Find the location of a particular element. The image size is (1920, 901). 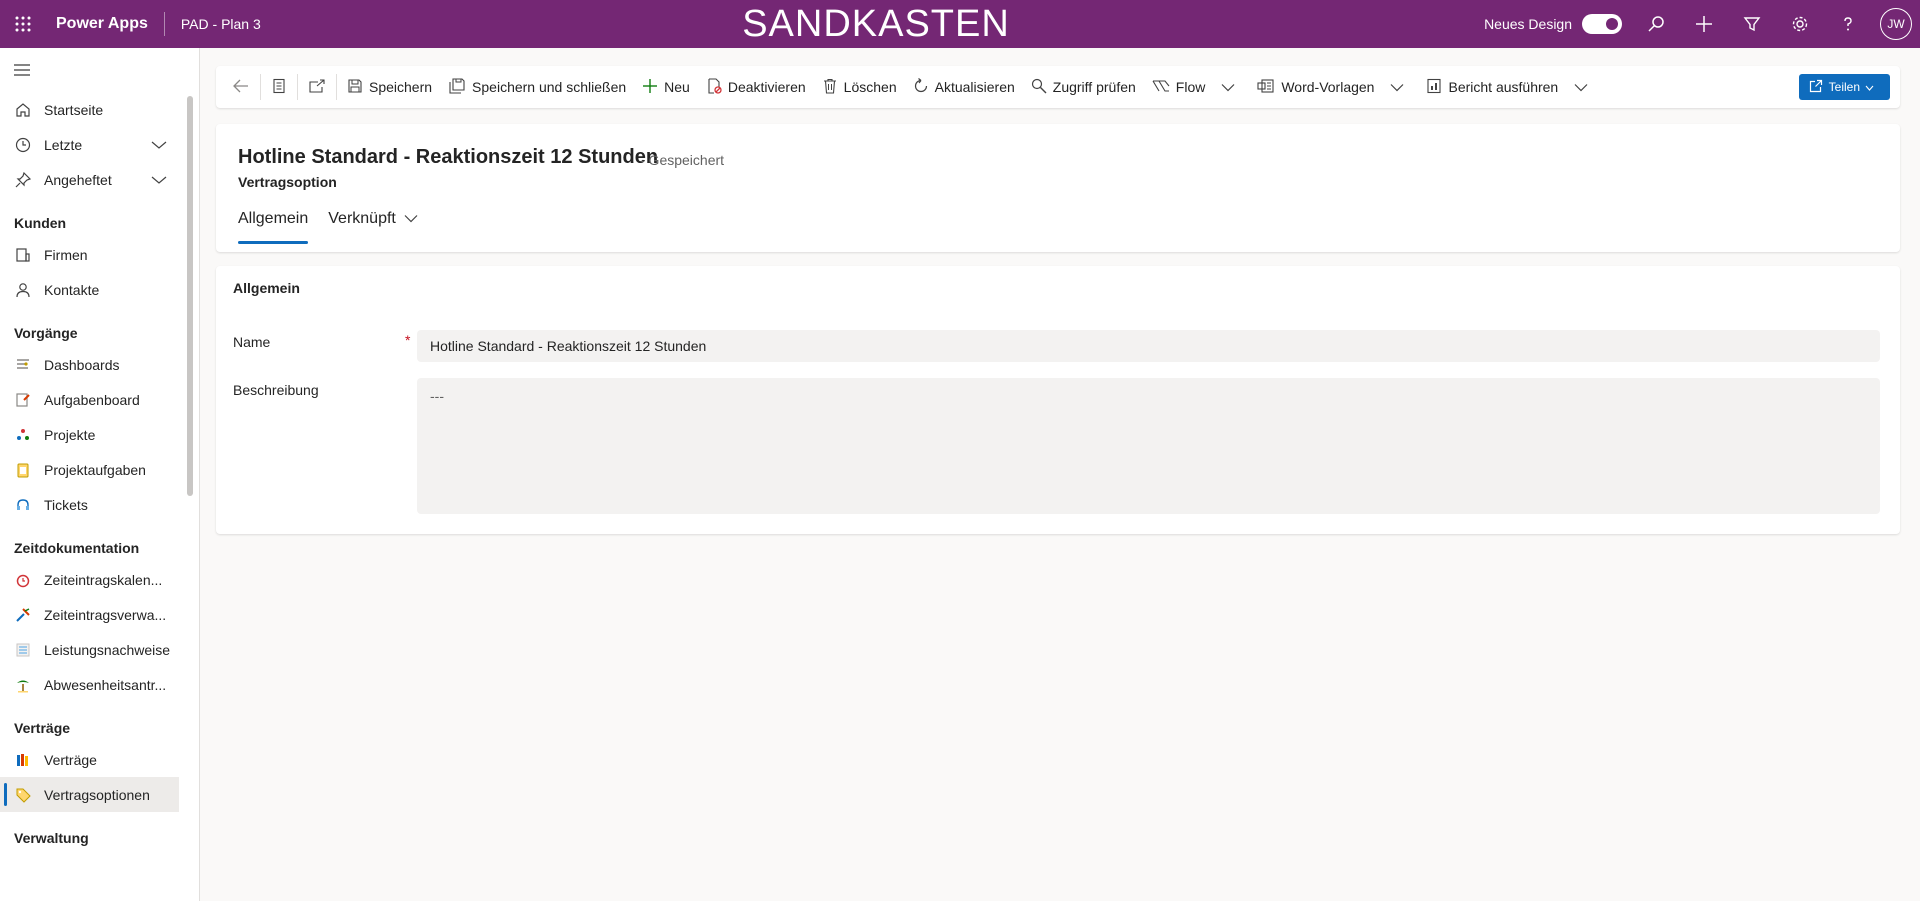

deactivate-button: Deaktivieren is located at coordinates (756, 87).